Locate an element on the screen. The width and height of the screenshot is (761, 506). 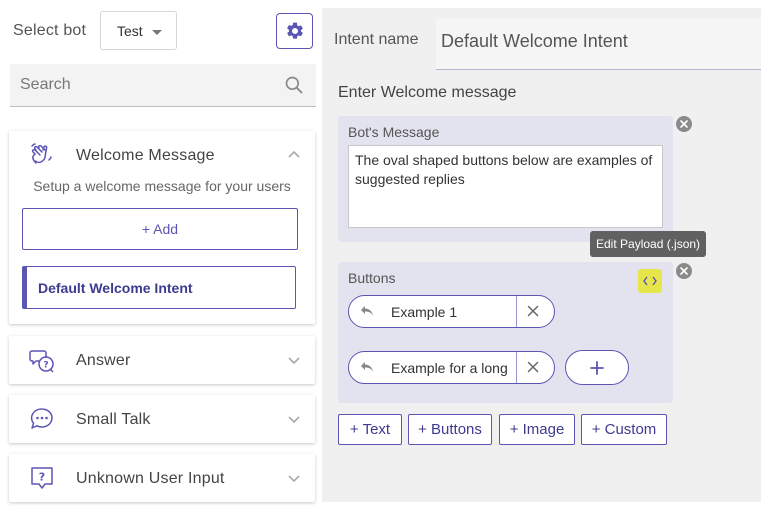
caret-down-icon is located at coordinates (157, 32).